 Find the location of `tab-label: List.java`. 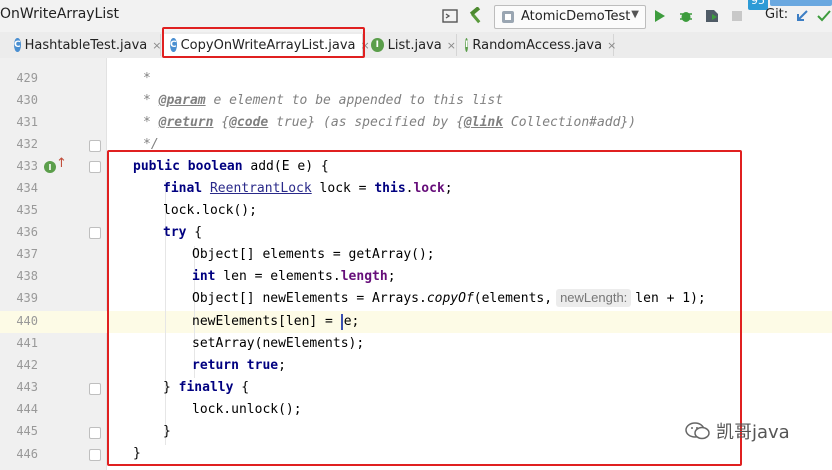

tab-label: List.java is located at coordinates (414, 45).